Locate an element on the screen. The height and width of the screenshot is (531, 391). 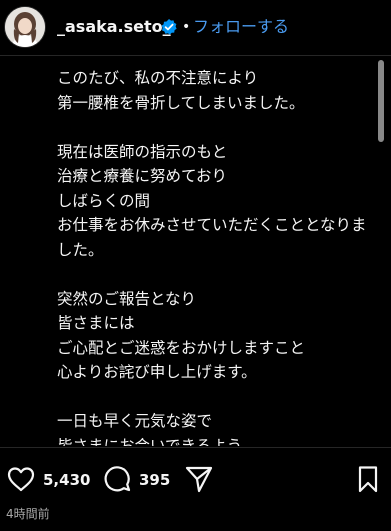
username-link: _asaka.seto_ is located at coordinates (114, 27).